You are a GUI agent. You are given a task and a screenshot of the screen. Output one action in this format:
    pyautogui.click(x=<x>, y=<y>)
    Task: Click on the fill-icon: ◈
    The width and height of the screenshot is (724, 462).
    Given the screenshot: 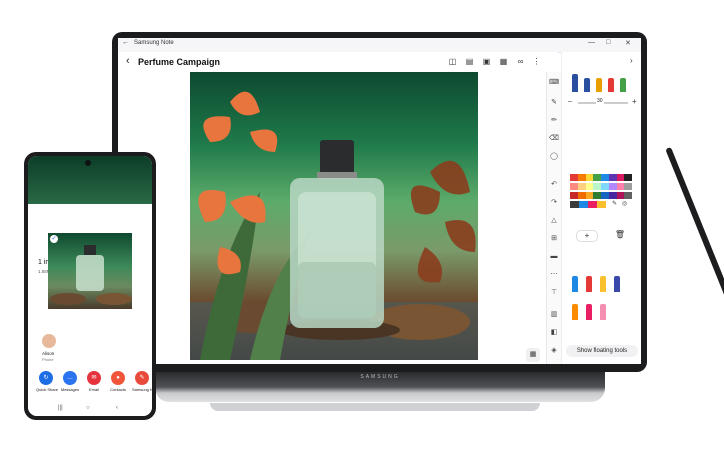 What is the action you would take?
    pyautogui.click(x=554, y=351)
    